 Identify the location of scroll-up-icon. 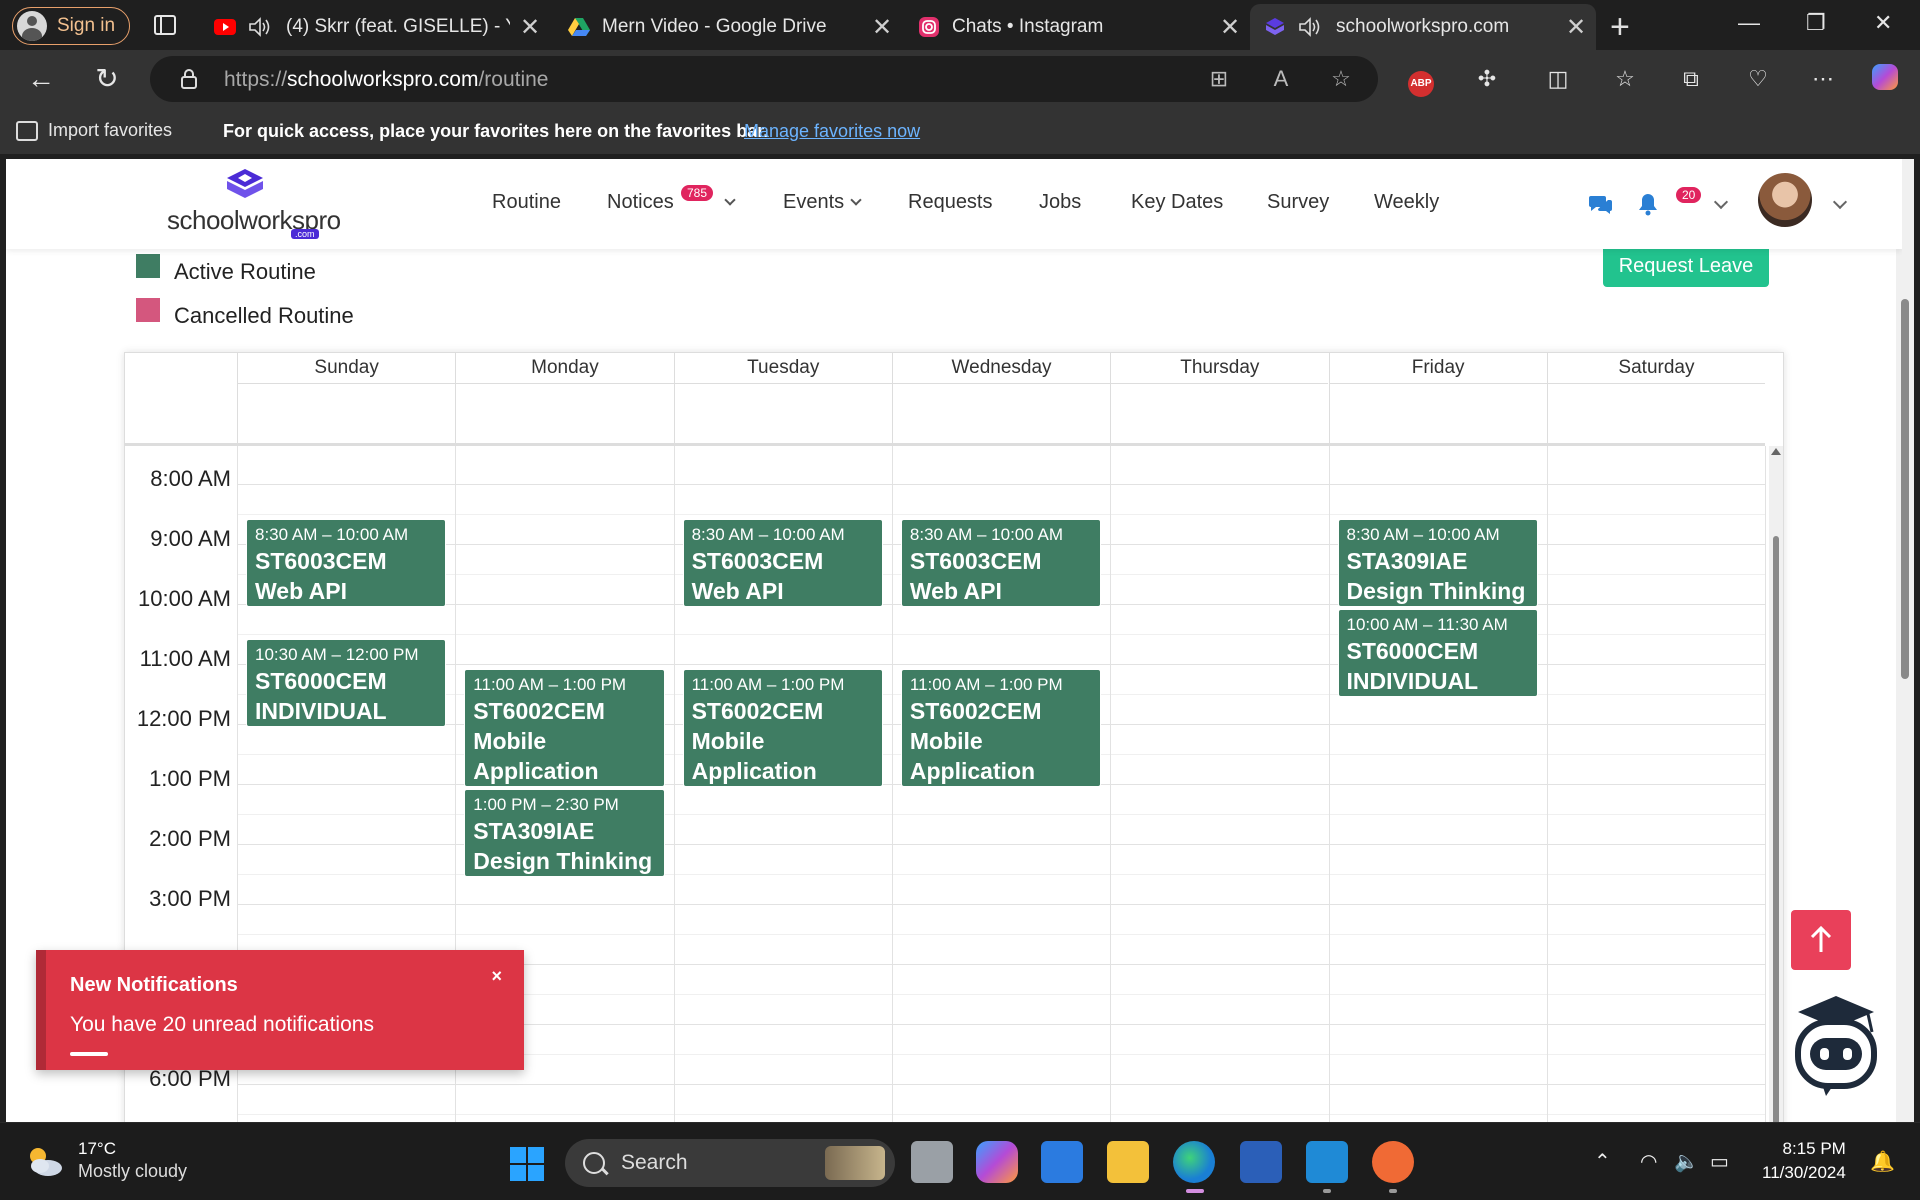
(1776, 451).